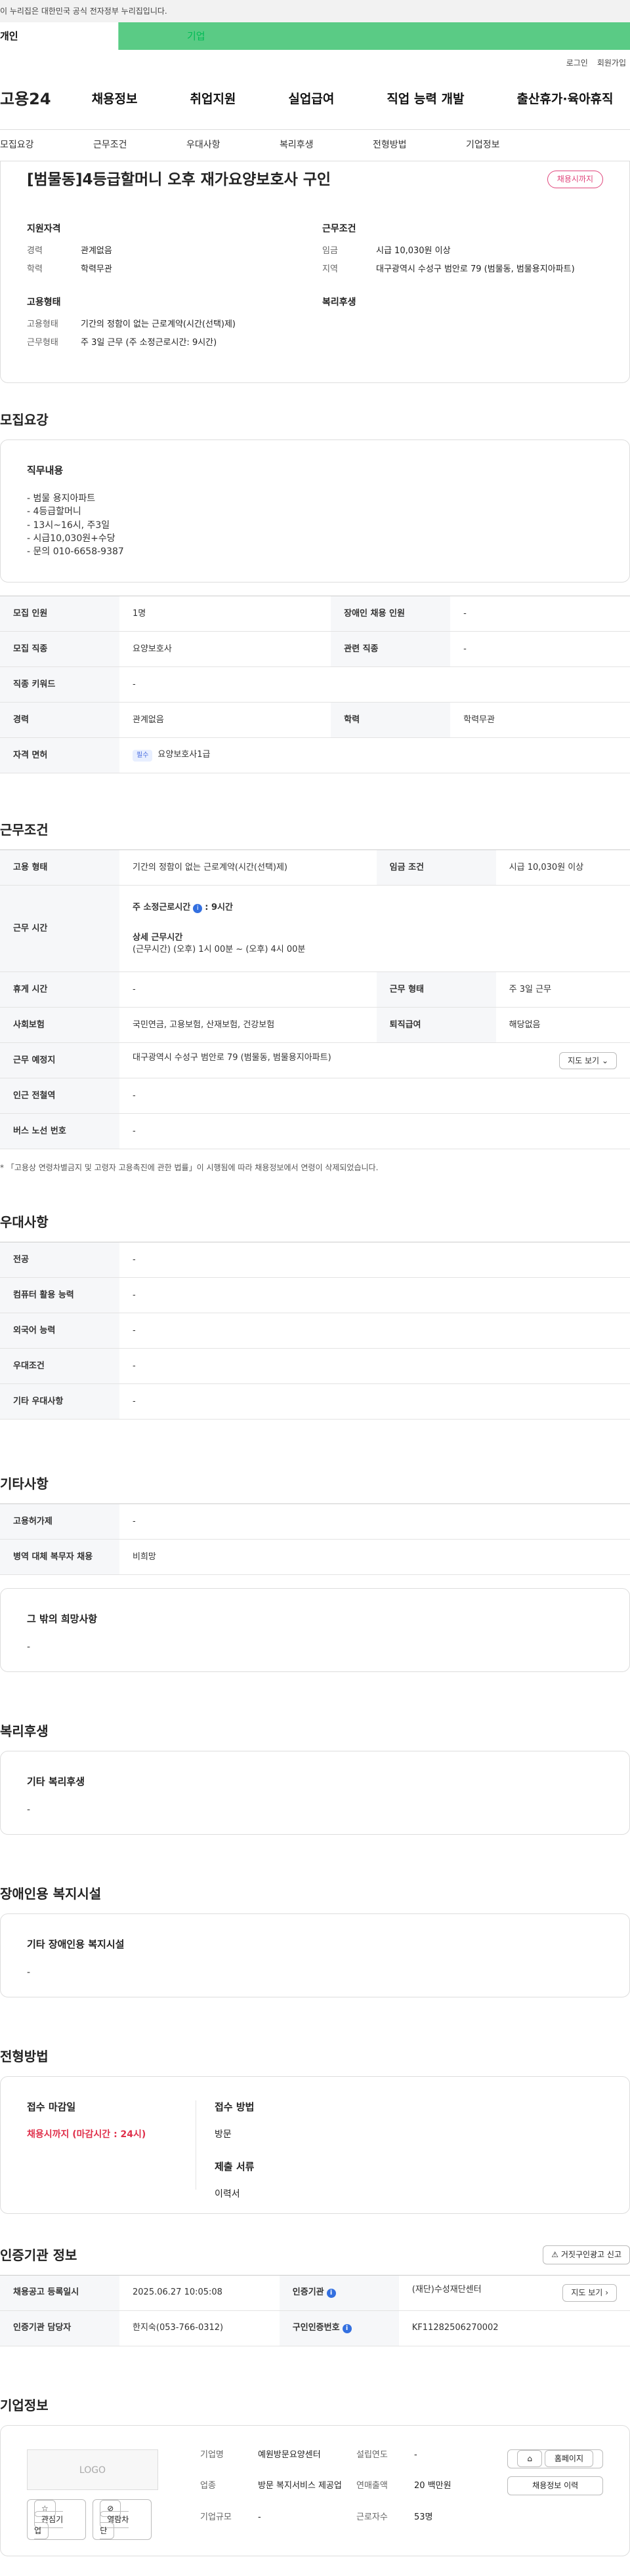 This screenshot has width=630, height=2576. Describe the element at coordinates (59, 929) in the screenshot. I see `row-label: 근무 시간` at that location.